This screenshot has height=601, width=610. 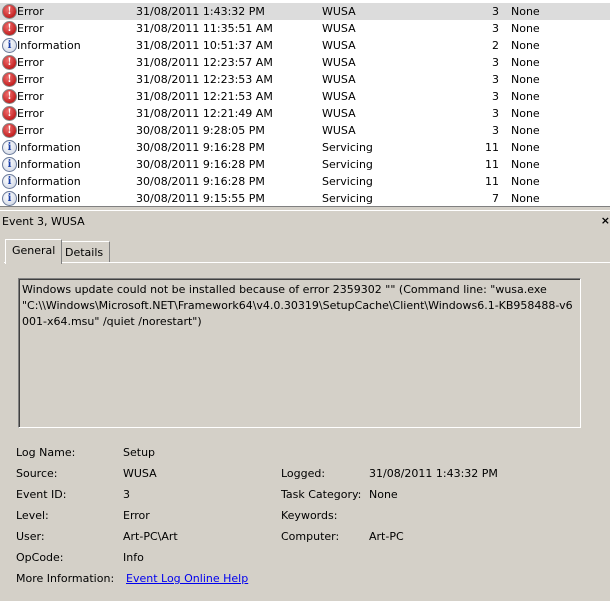 I want to click on log-name-label: Log Name:, so click(x=46, y=452).